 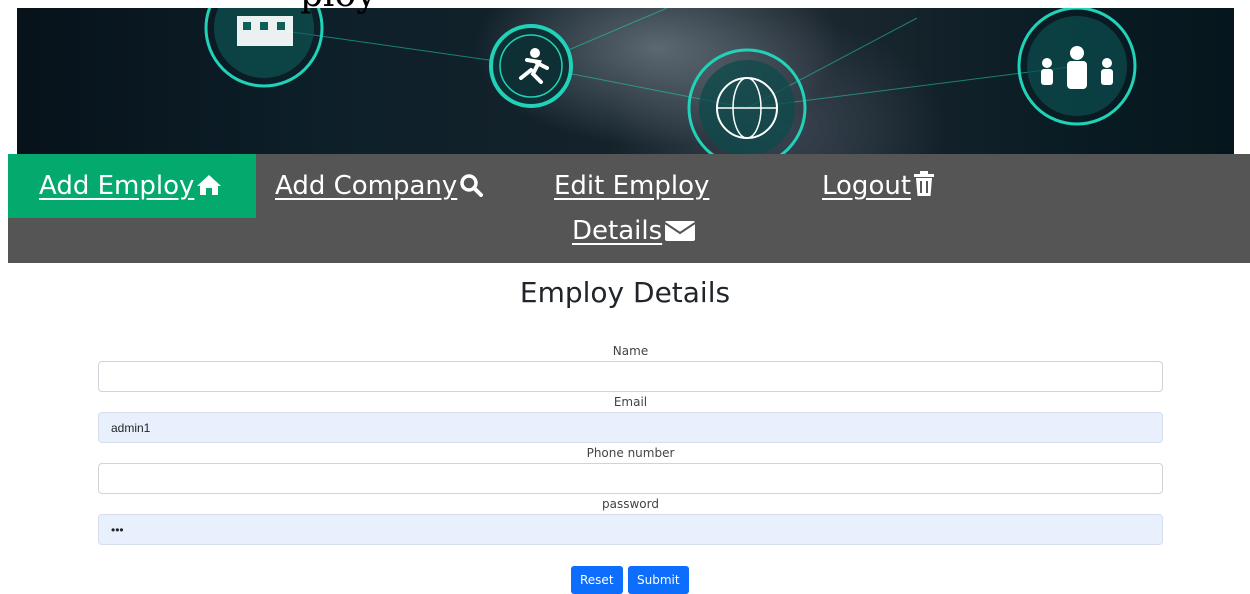 I want to click on nav-edit-employ-details: Edit Employ, so click(x=631, y=186).